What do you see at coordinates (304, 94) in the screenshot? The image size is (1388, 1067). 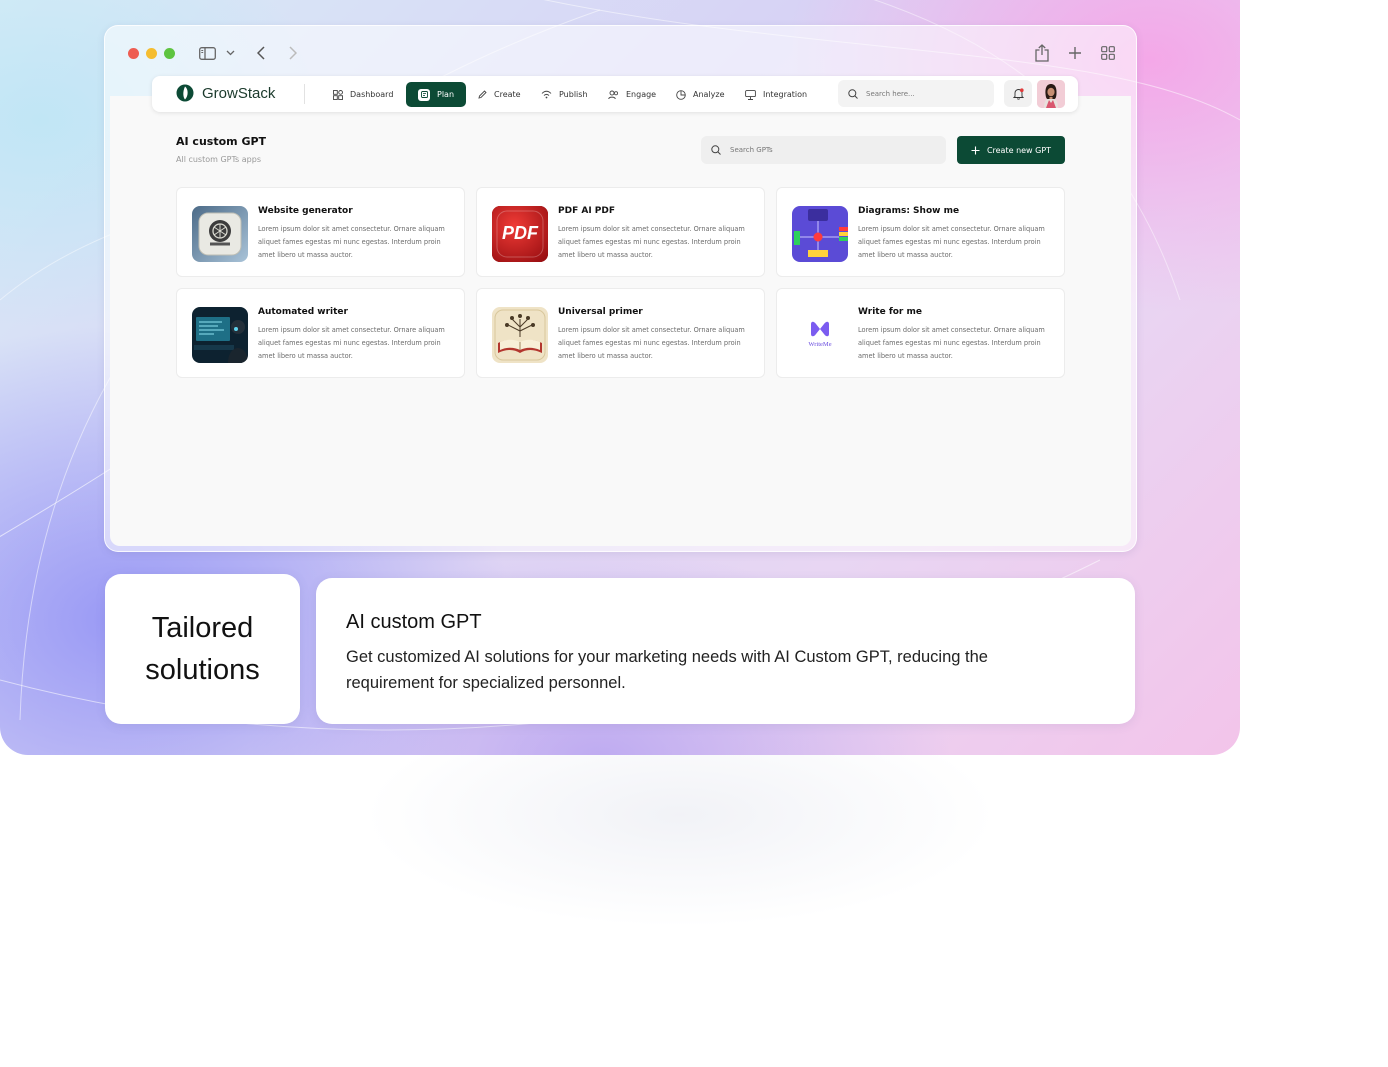 I see `nav-divider` at bounding box center [304, 94].